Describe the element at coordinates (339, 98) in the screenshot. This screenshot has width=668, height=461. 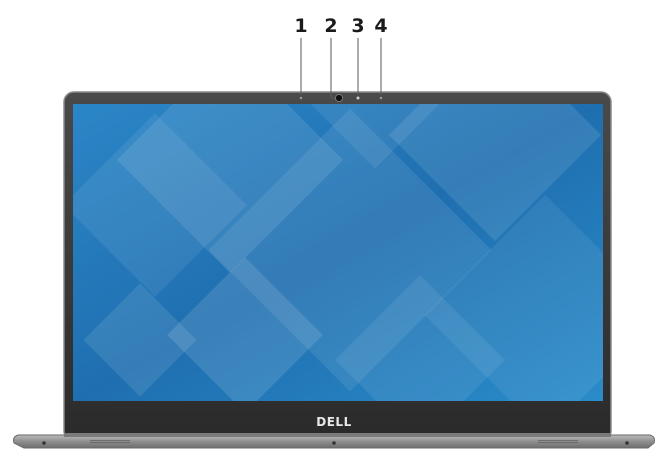
I see `camera-lens` at that location.